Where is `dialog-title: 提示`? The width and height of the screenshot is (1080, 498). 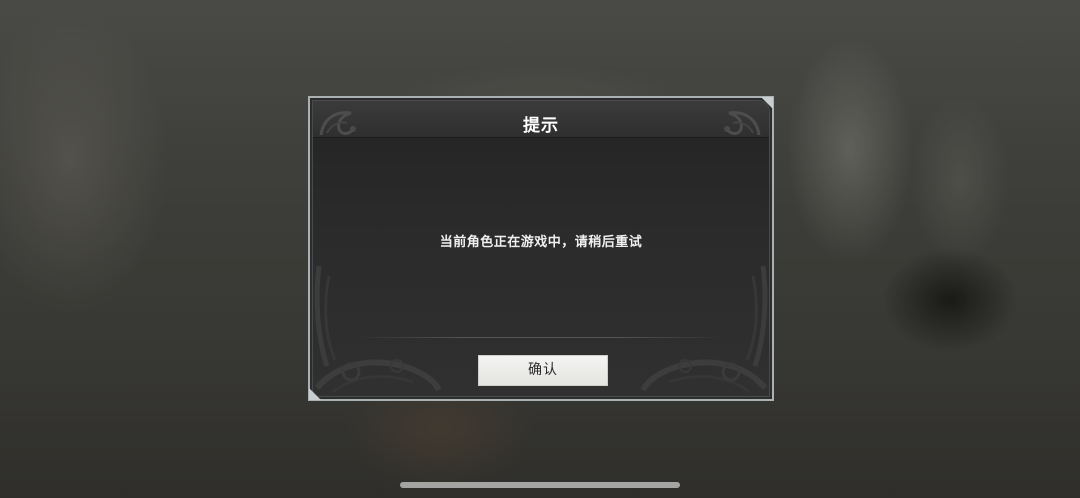 dialog-title: 提示 is located at coordinates (541, 126).